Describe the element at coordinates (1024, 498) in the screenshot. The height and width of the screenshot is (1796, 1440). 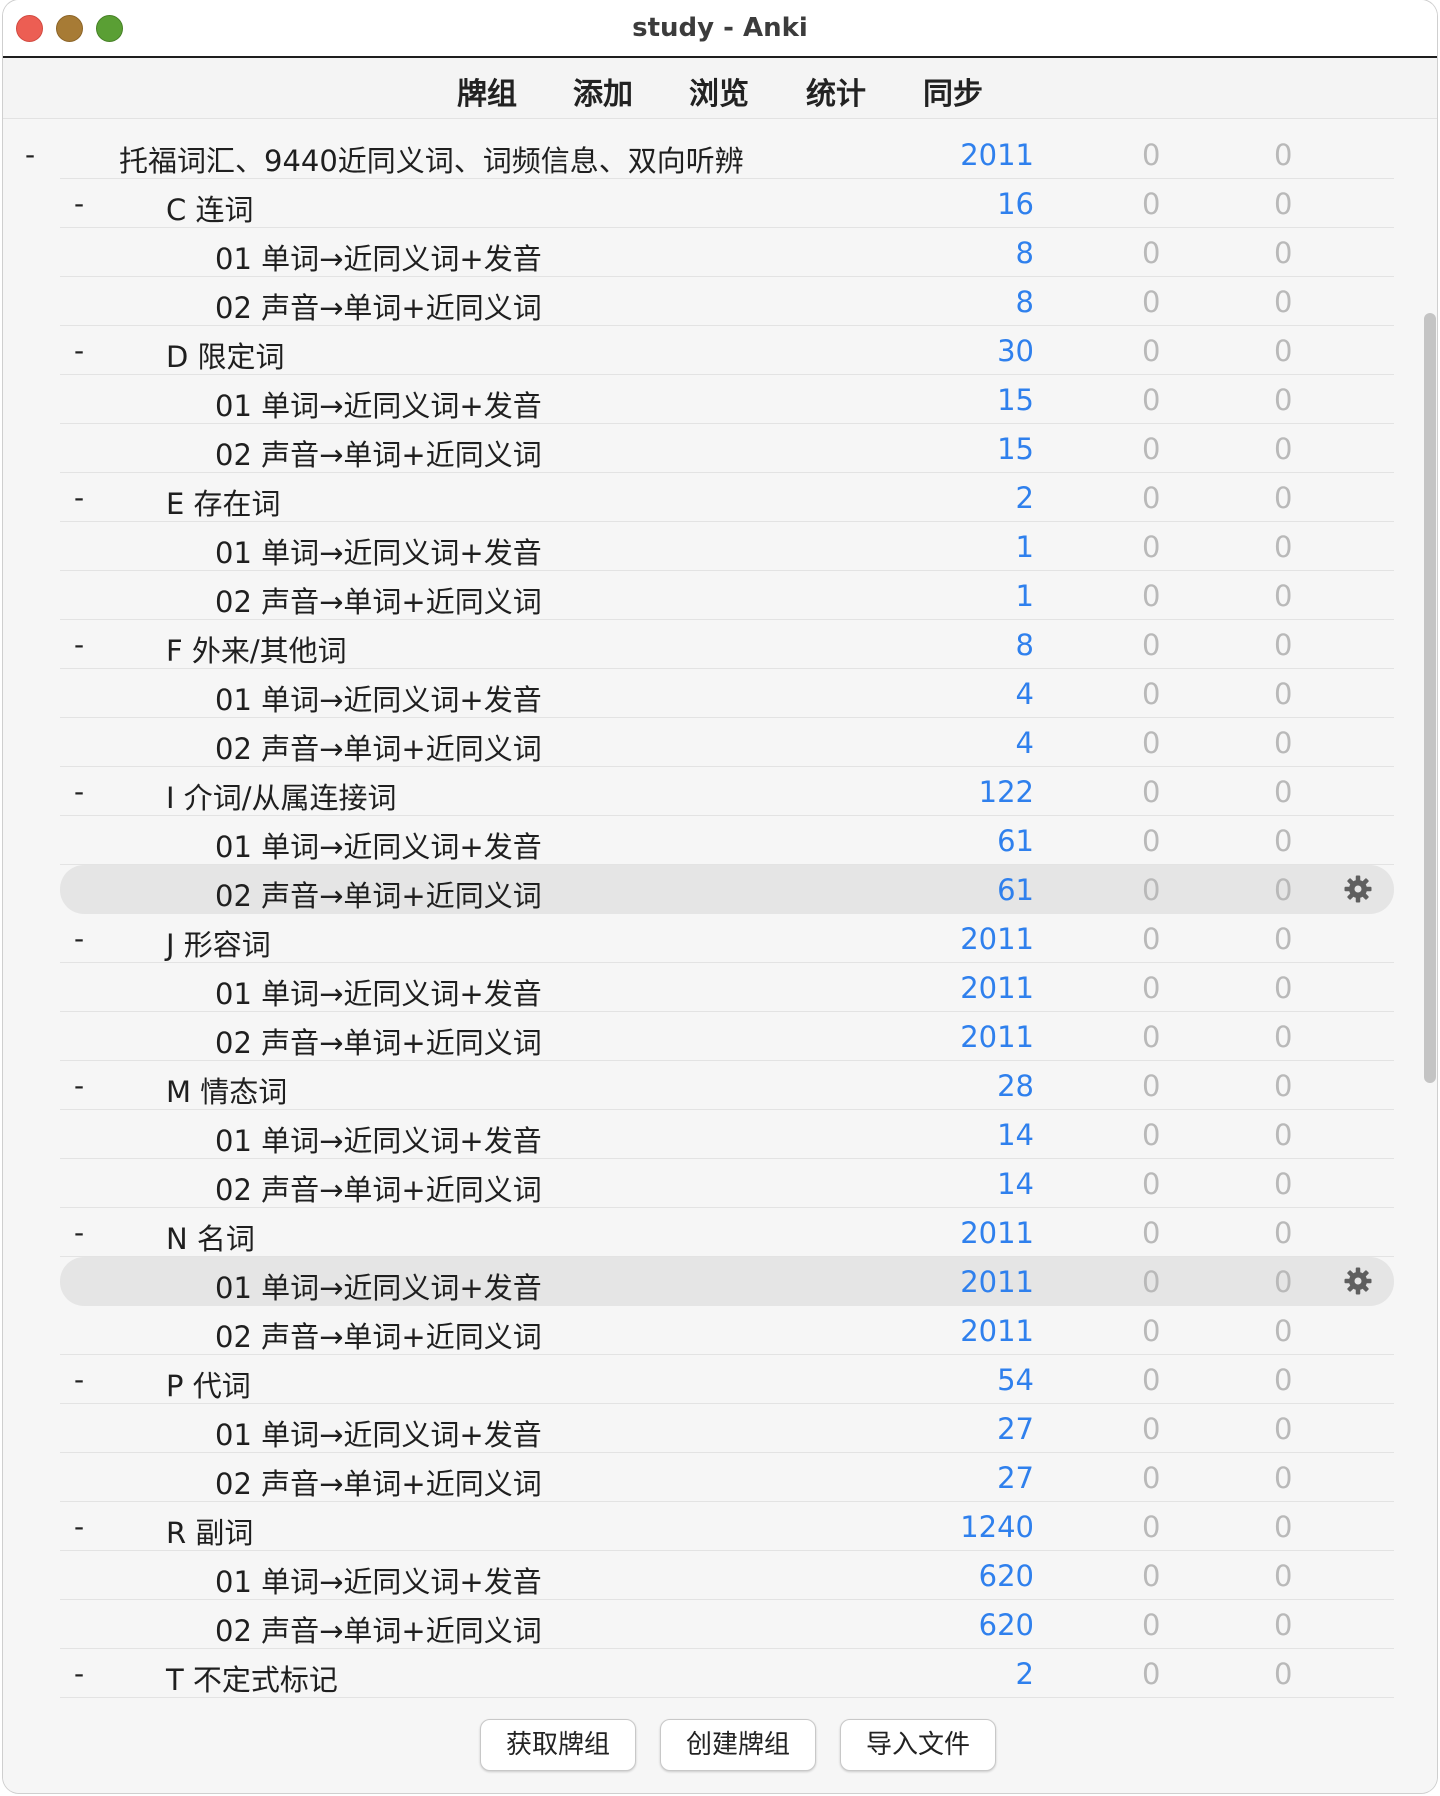
I see `new-count: 2` at that location.